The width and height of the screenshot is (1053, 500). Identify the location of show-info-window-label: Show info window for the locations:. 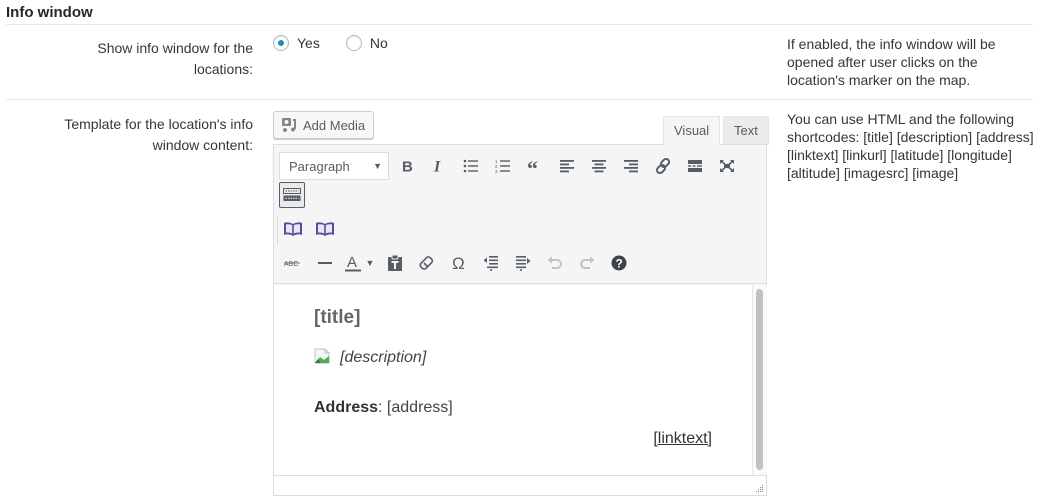
(175, 58).